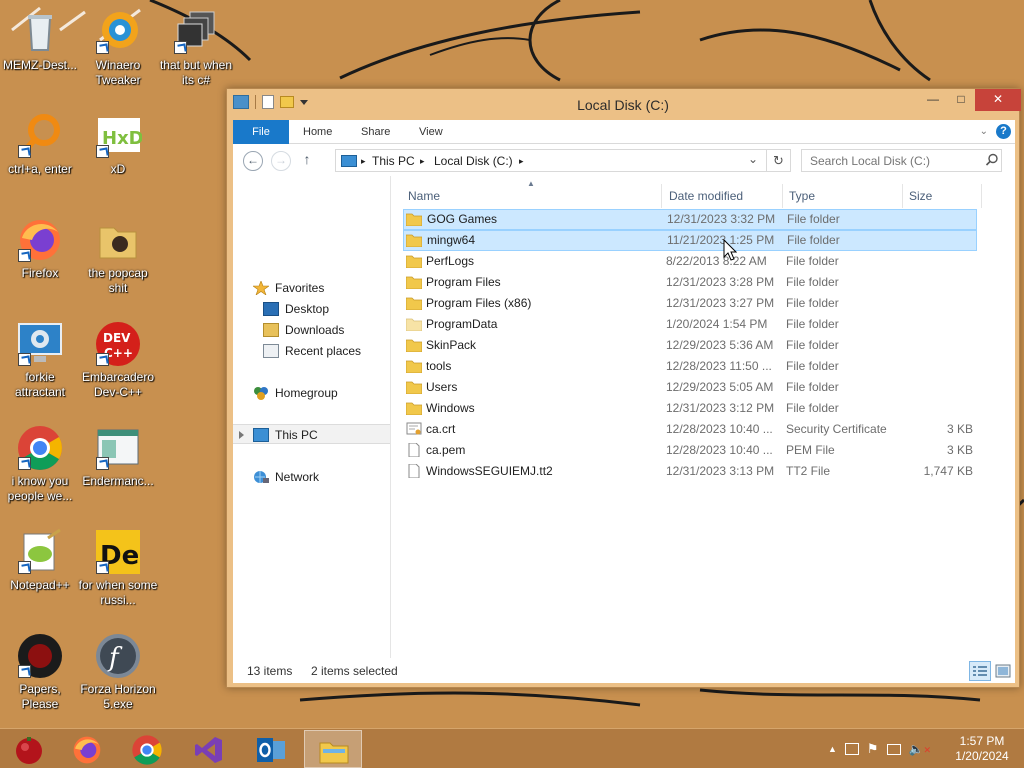  Describe the element at coordinates (311, 434) in the screenshot. I see `nav-this-pc: This PC` at that location.